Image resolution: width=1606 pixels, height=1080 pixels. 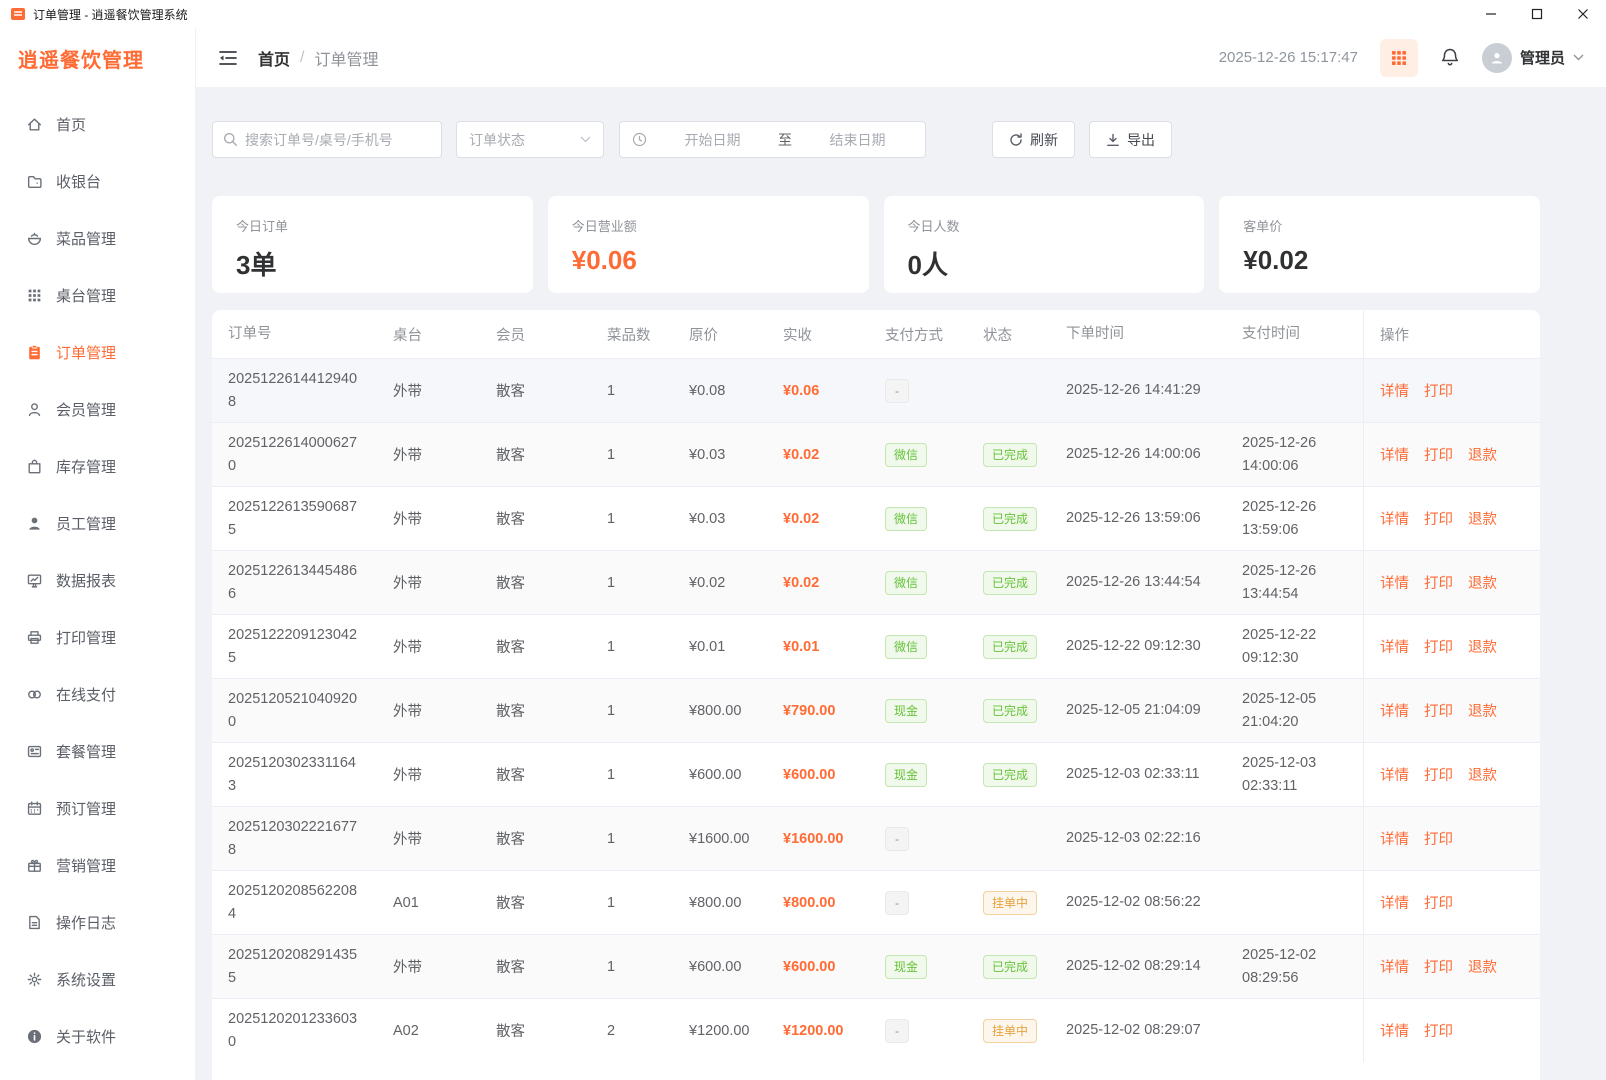 What do you see at coordinates (712, 139) in the screenshot?
I see `date-start-placeholder: 开始日期` at bounding box center [712, 139].